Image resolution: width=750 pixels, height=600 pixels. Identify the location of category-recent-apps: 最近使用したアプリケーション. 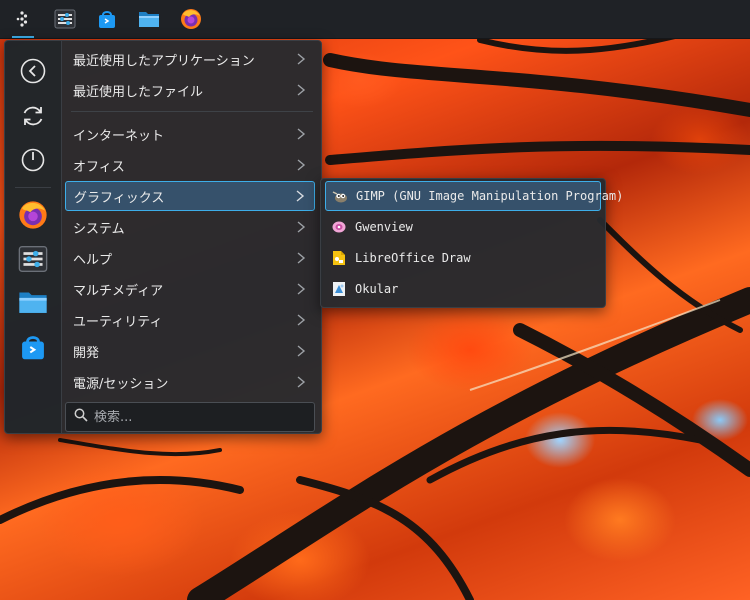
(190, 59).